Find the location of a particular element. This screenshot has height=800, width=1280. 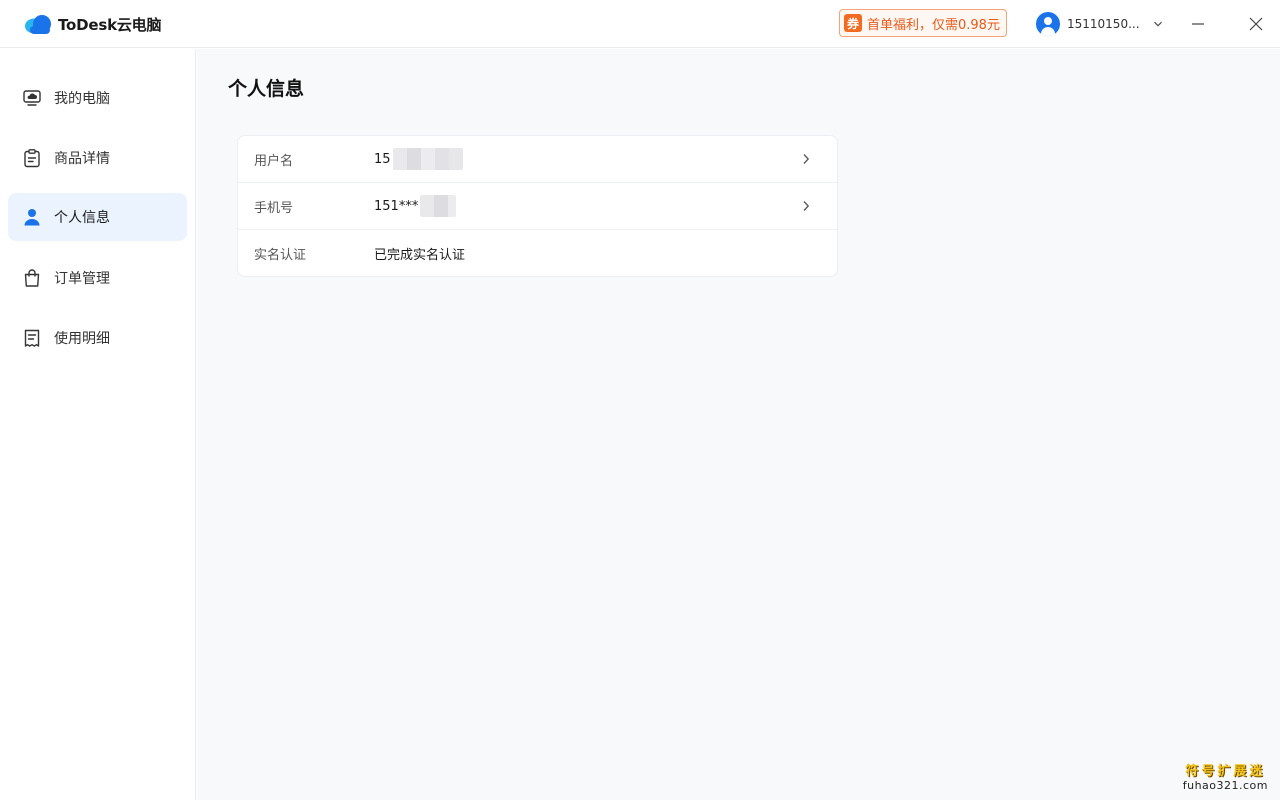

username-value: 15 is located at coordinates (418, 159).